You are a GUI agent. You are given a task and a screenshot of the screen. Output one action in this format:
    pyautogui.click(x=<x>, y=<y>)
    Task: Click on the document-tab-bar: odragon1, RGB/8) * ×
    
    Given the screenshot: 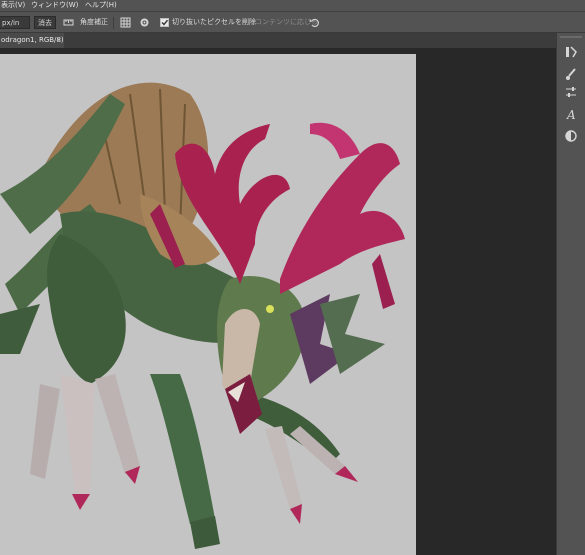 What is the action you would take?
    pyautogui.click(x=278, y=40)
    